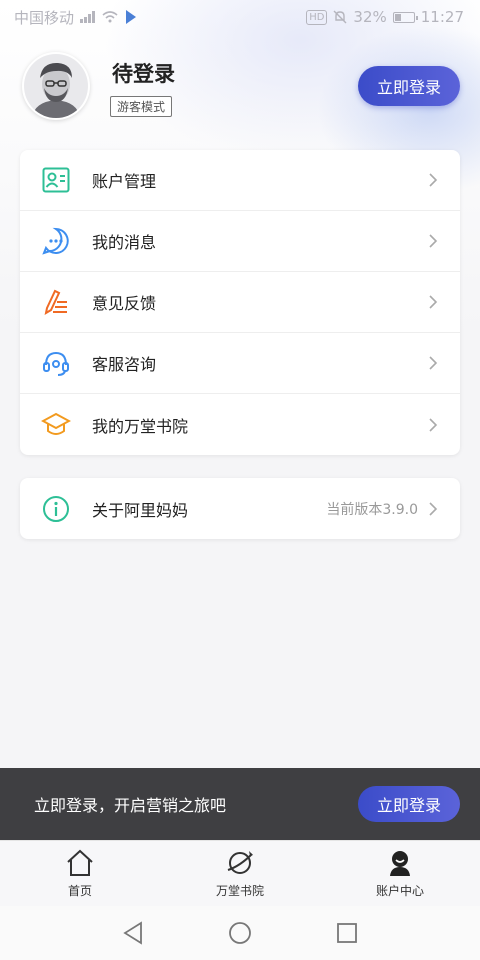 The width and height of the screenshot is (480, 960). What do you see at coordinates (56, 363) in the screenshot?
I see `headset-icon` at bounding box center [56, 363].